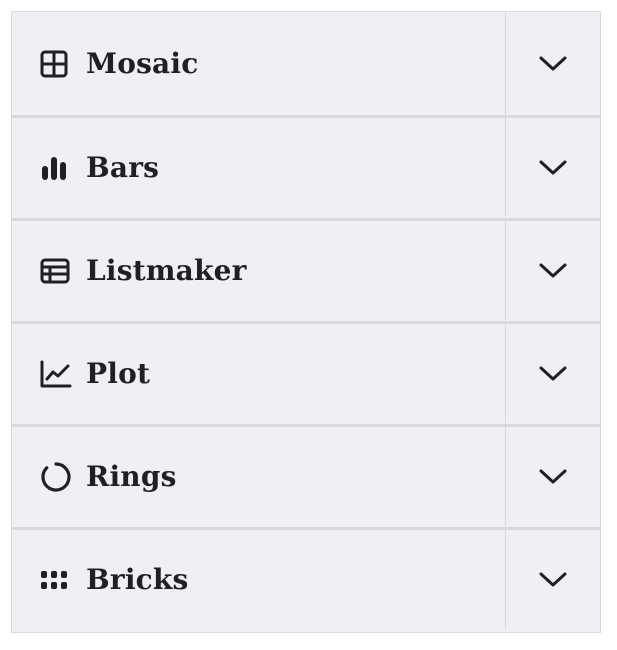 The height and width of the screenshot is (650, 617). I want to click on expand-toggle-mosaic, so click(553, 63).